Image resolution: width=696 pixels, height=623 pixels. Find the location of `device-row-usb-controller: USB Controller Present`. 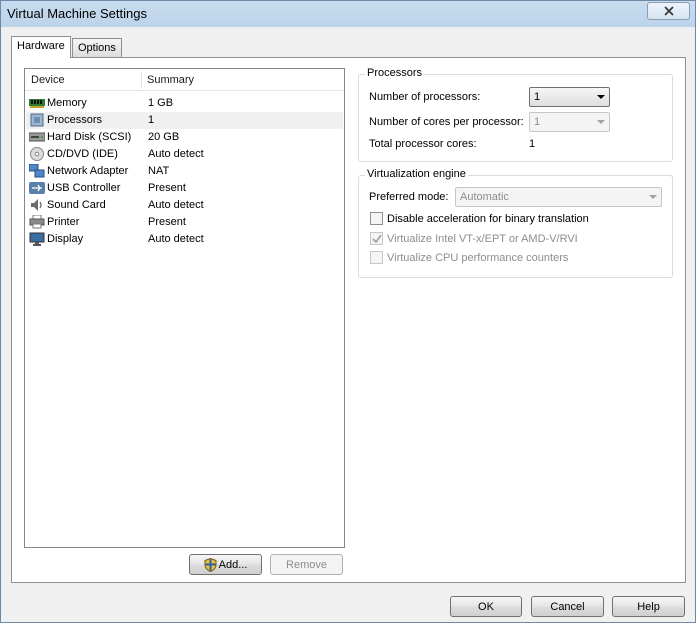

device-row-usb-controller: USB Controller Present is located at coordinates (184, 188).